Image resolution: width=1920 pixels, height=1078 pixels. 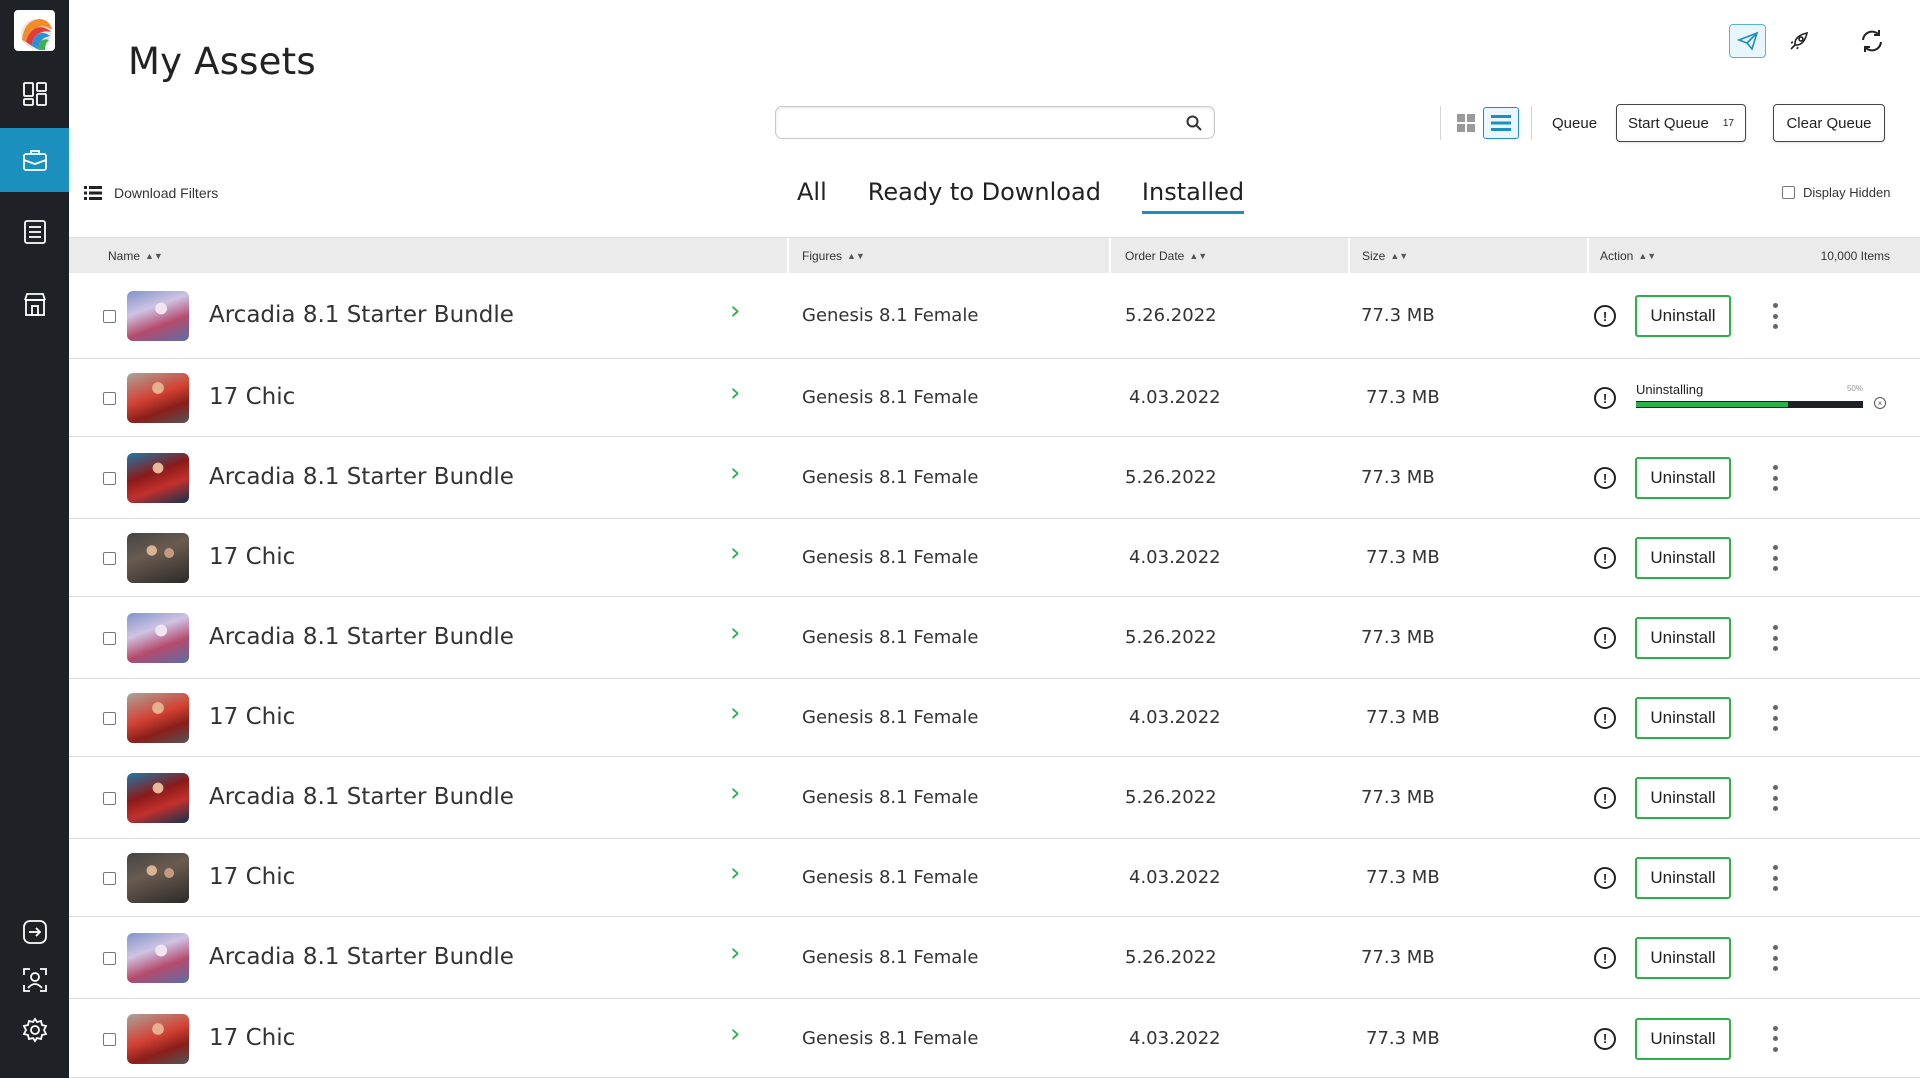 I want to click on sidebar-item-documents, so click(x=34, y=232).